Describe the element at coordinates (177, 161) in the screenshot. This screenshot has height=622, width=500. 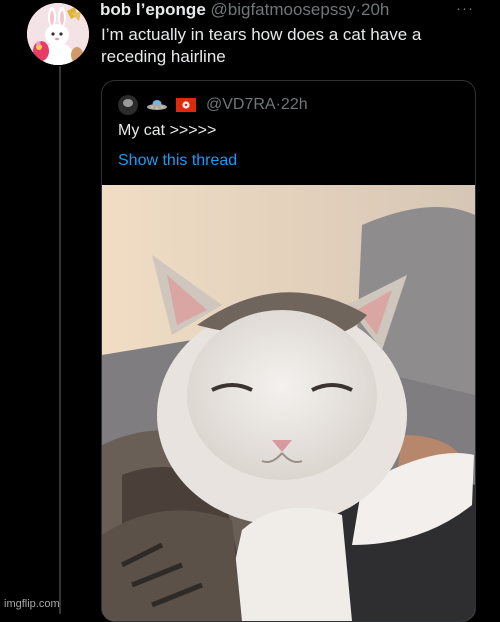
I see `show-thread-link: Show this thread` at that location.